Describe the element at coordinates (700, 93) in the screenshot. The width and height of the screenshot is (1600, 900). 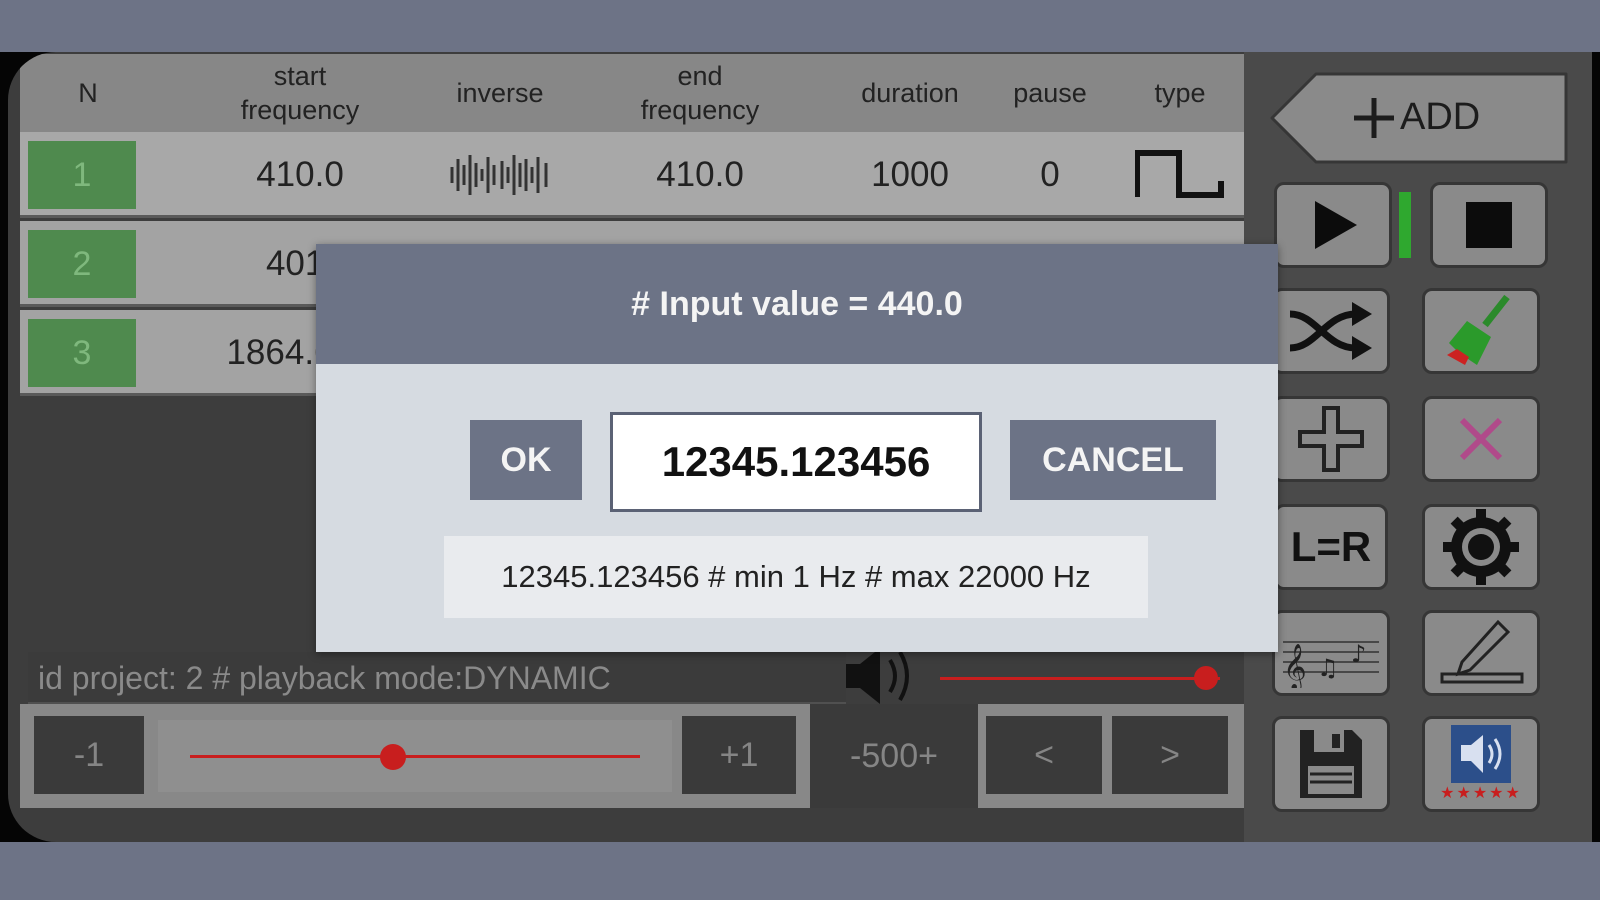
I see `header-end-frequency: end frequency` at that location.